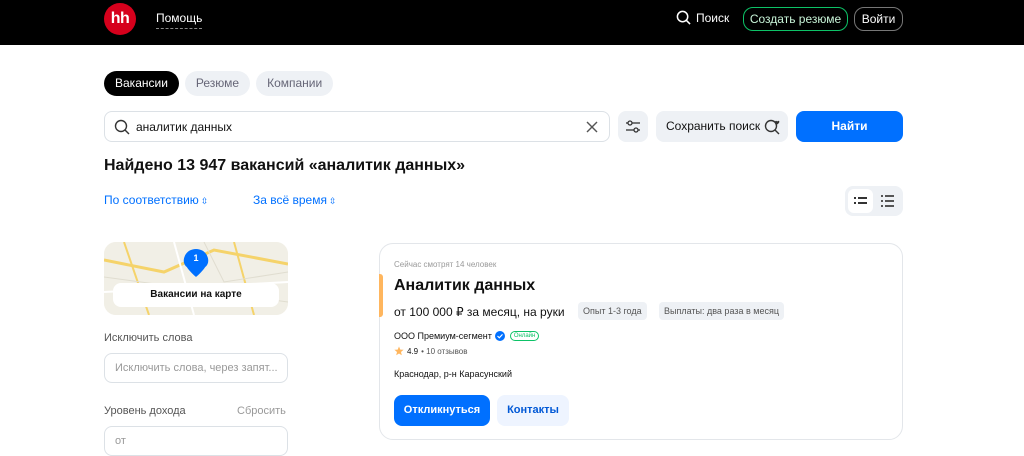 The width and height of the screenshot is (1024, 456). I want to click on sort-relevance-dropdown: По соответствию ⇳, so click(156, 200).